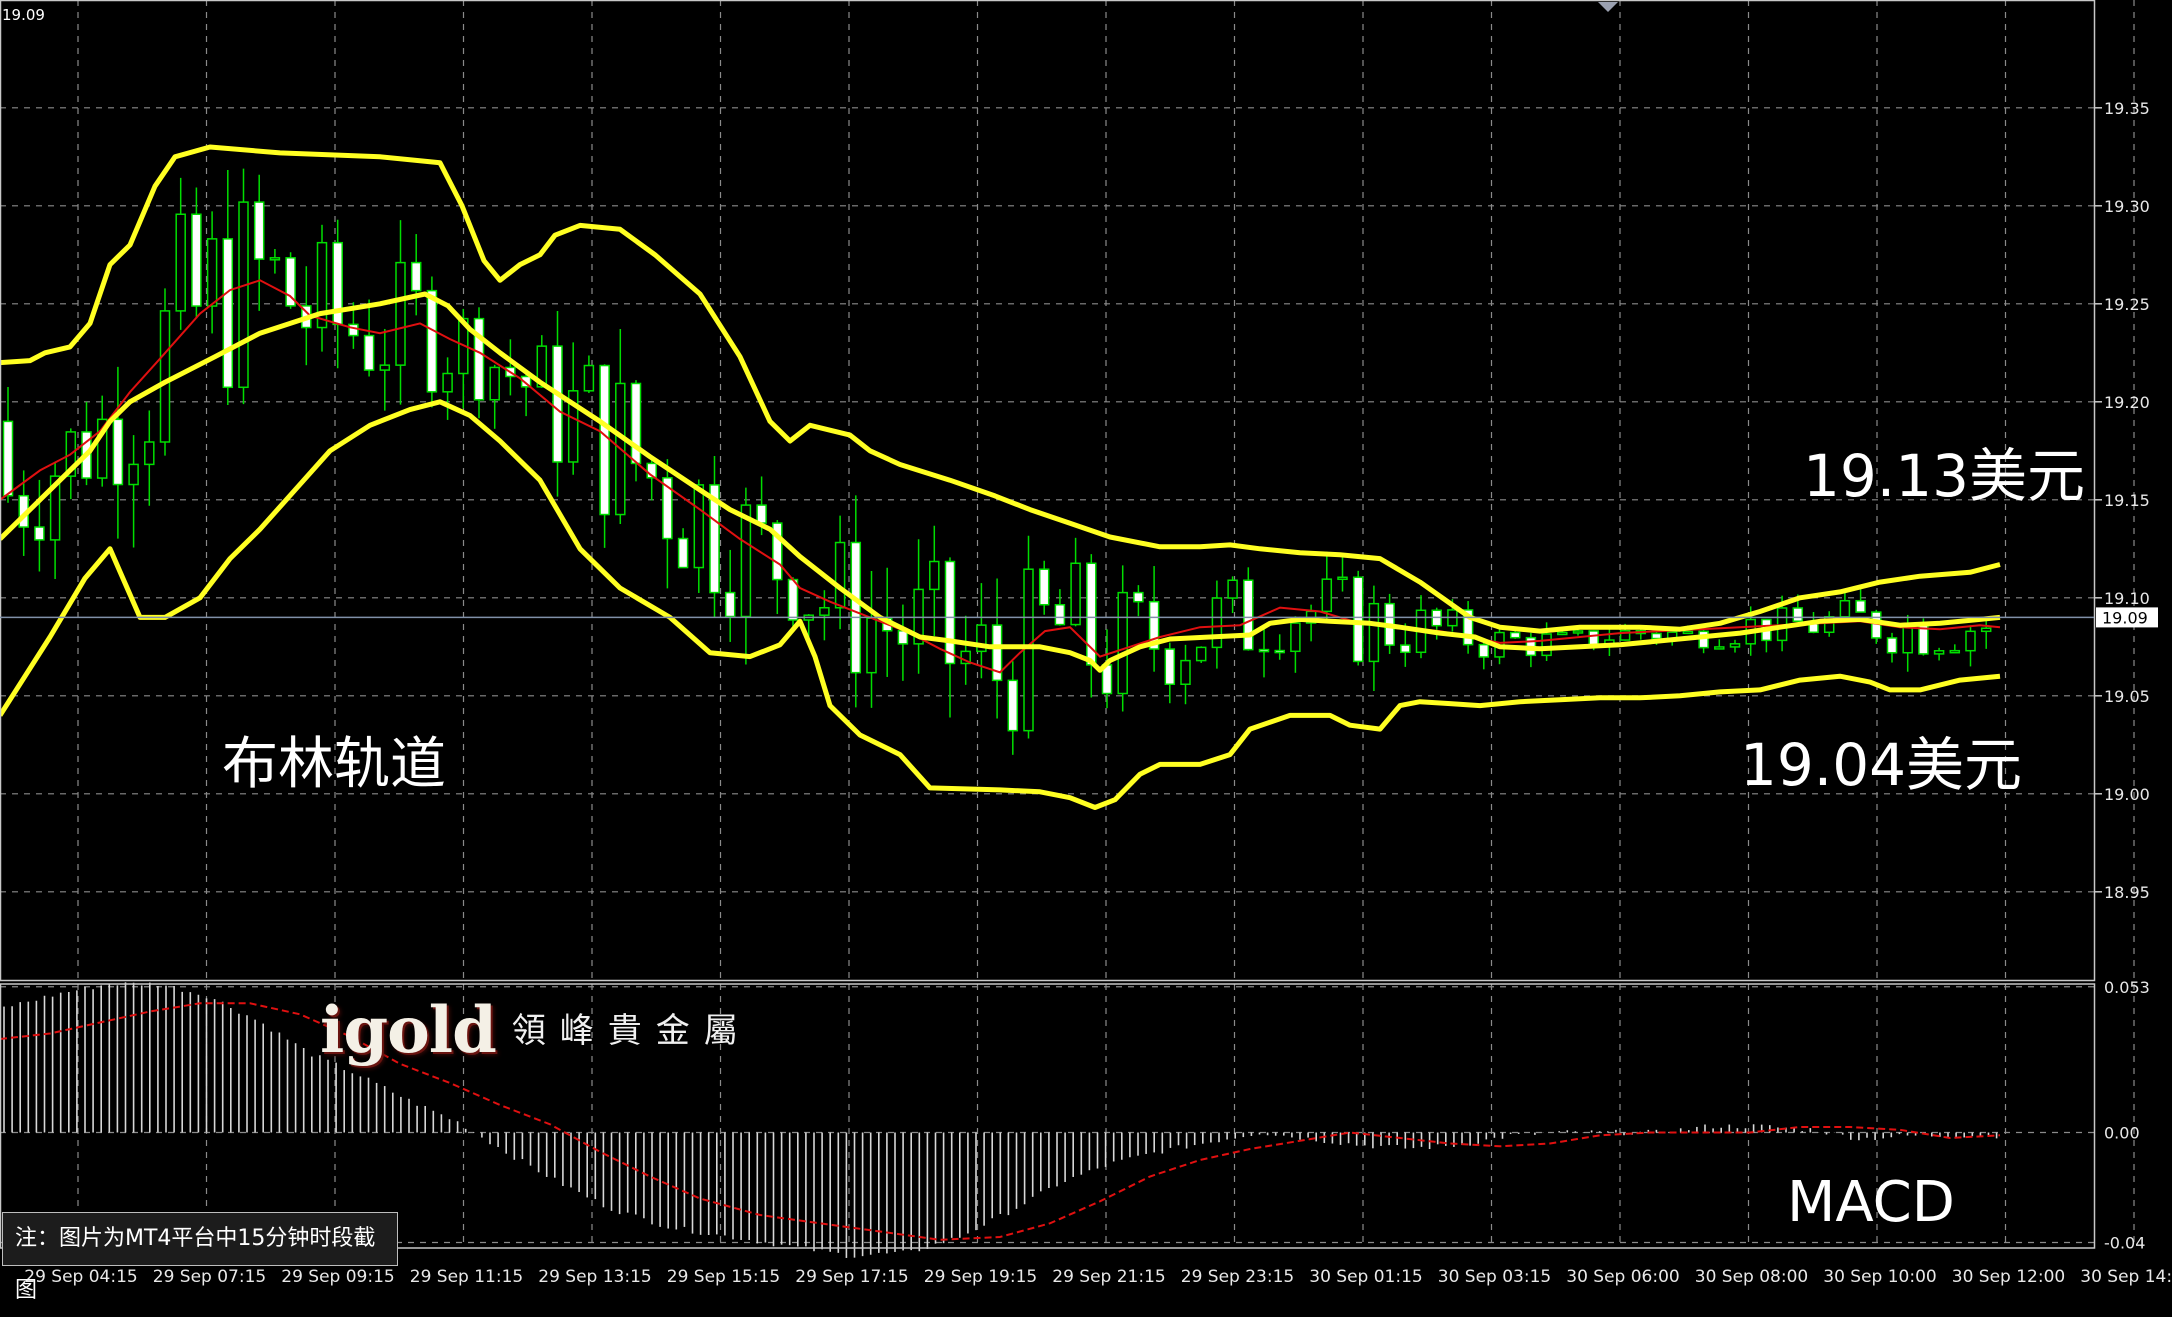 This screenshot has height=1317, width=2172. I want to click on price-tick-label: 19.05, so click(2127, 696).